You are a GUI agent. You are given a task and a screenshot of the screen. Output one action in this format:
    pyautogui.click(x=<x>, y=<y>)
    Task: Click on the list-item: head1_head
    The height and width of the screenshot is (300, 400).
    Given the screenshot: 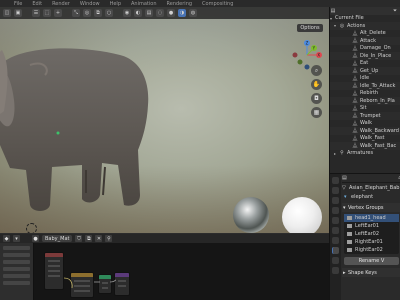 What is the action you would take?
    pyautogui.click(x=371, y=218)
    